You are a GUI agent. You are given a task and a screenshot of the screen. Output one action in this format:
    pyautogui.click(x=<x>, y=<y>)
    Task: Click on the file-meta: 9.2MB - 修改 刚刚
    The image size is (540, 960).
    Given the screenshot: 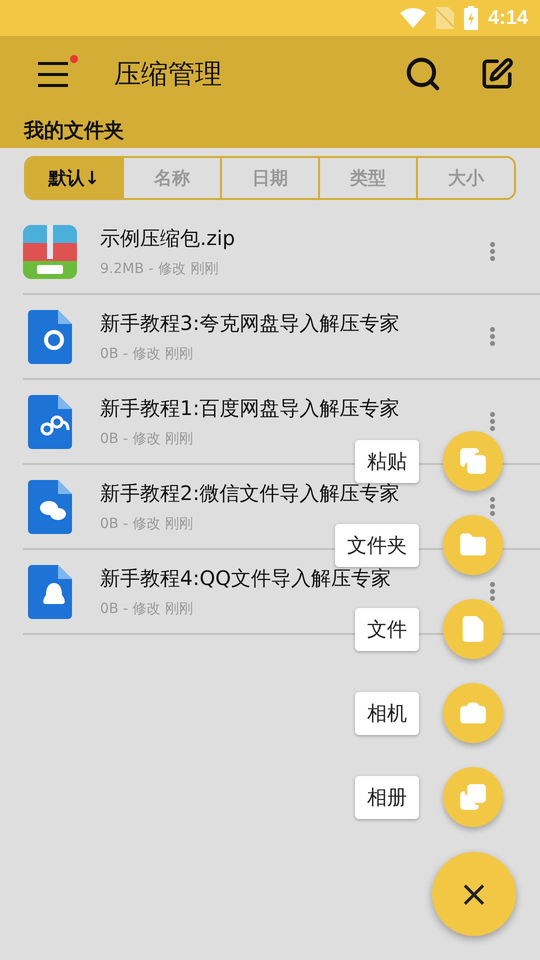 What is the action you would take?
    pyautogui.click(x=160, y=269)
    